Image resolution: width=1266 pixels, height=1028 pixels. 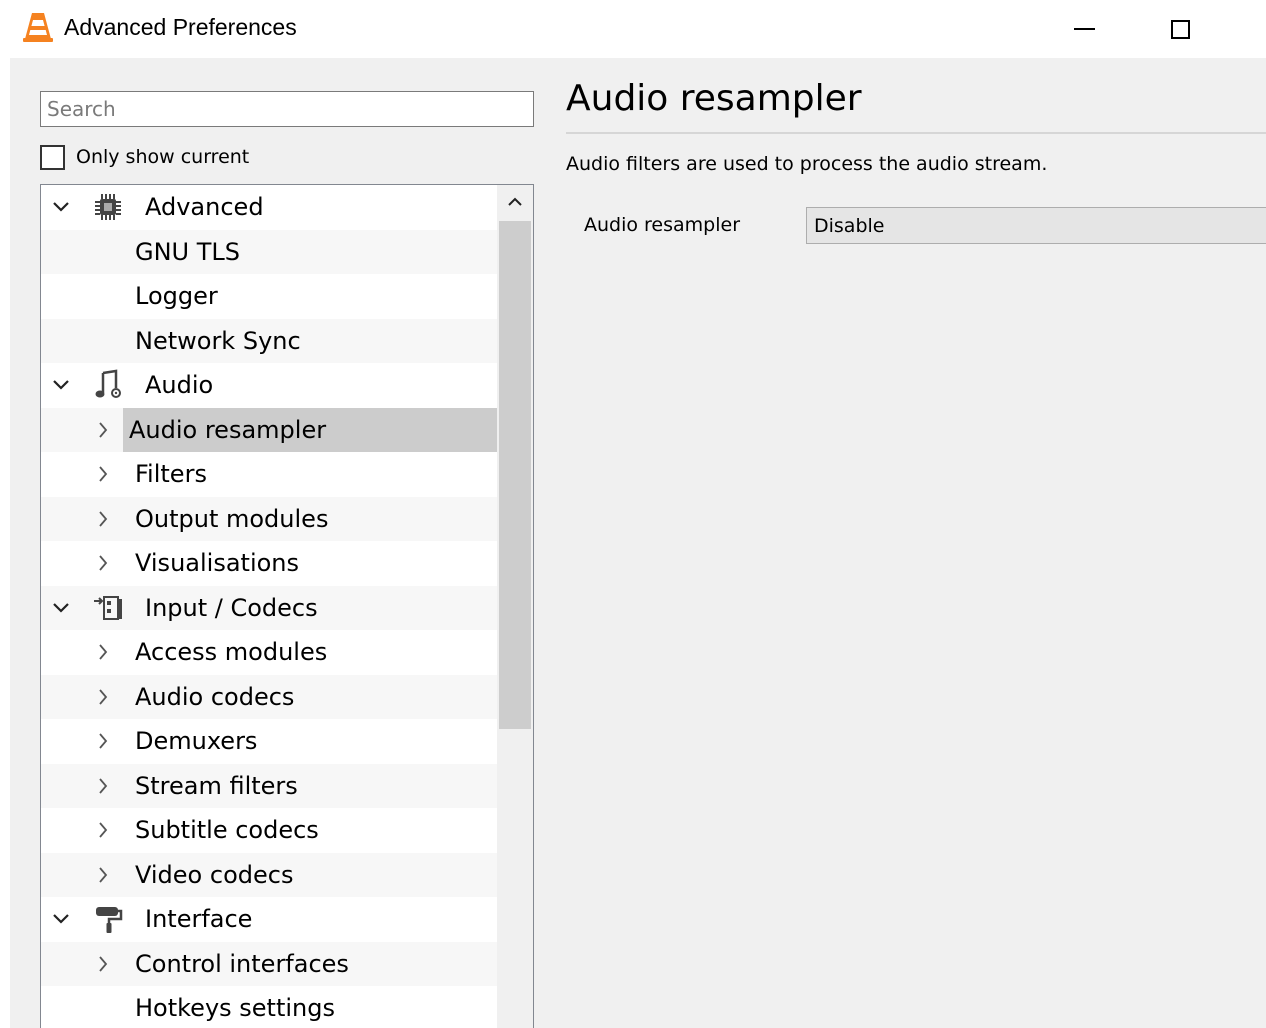 What do you see at coordinates (108, 207) in the screenshot?
I see `chip-icon` at bounding box center [108, 207].